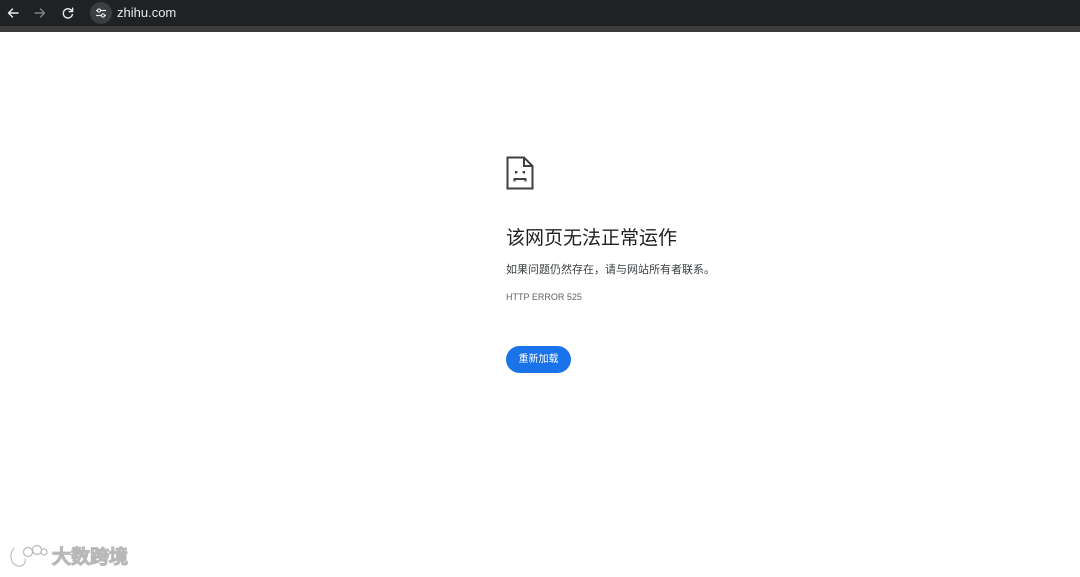  Describe the element at coordinates (146, 13) in the screenshot. I see `url-text: zhihu.com` at that location.